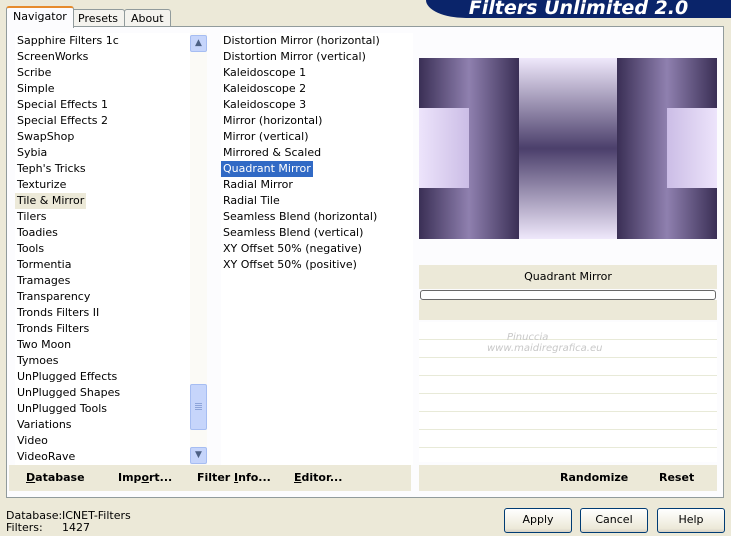 This screenshot has width=731, height=536. I want to click on preview-graphic, so click(568, 148).